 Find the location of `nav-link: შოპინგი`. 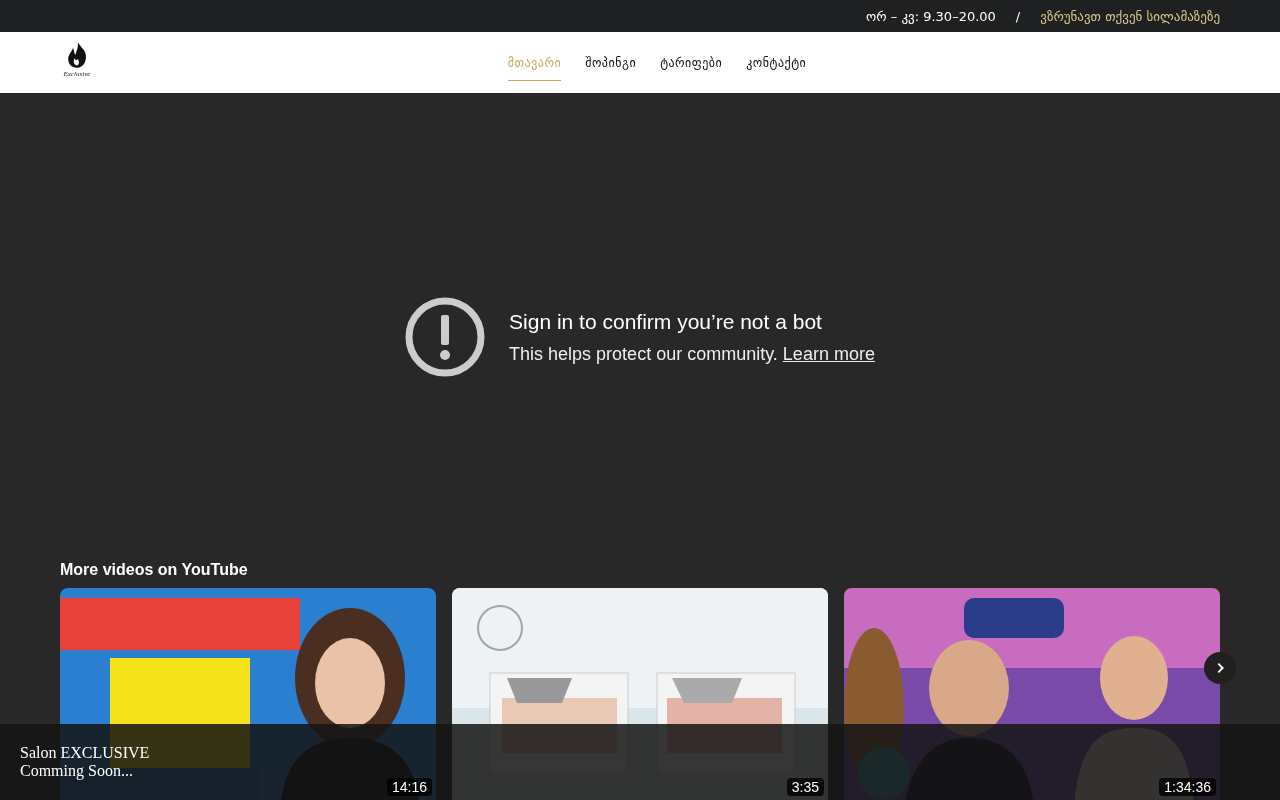

nav-link: შოპინგი is located at coordinates (611, 62).